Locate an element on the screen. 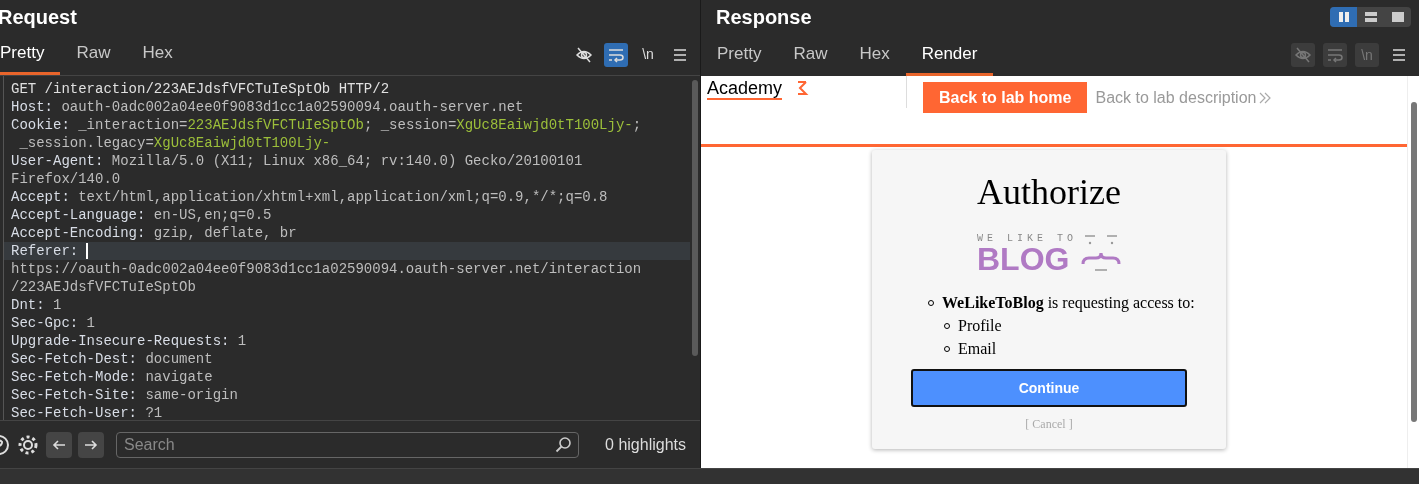 The image size is (1419, 484). code-text: GET /interaction/223AEJdsfVFCTuIeSptOb HTTP/2 is located at coordinates (200, 89).